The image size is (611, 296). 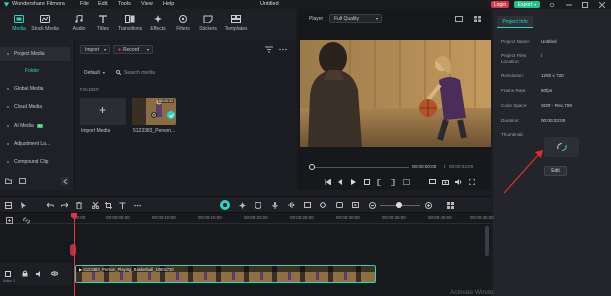 I want to click on favorite-icon, so click(x=154, y=115).